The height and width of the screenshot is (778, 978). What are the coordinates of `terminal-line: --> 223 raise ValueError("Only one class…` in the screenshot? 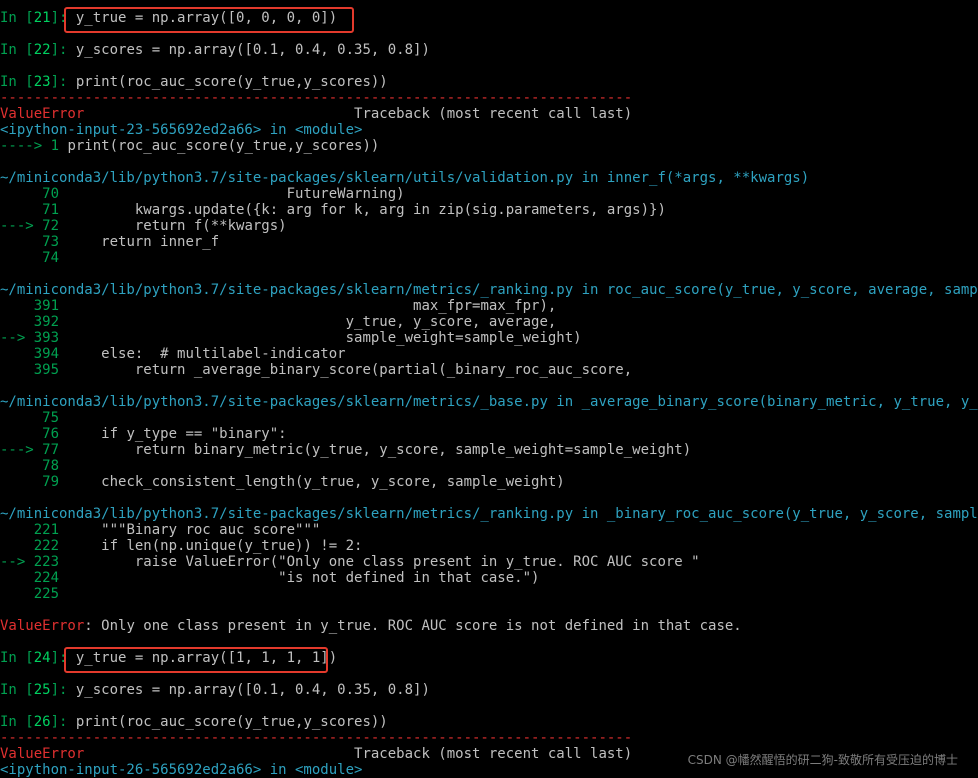 It's located at (350, 562).